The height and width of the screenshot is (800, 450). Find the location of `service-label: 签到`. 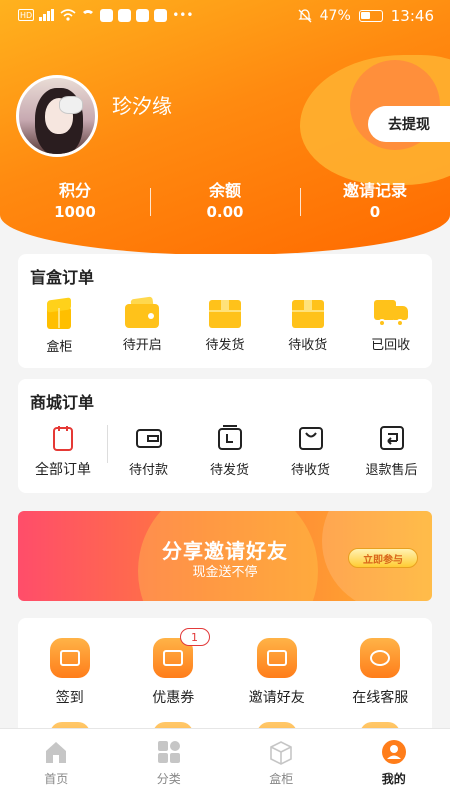

service-label: 签到 is located at coordinates (69, 698).